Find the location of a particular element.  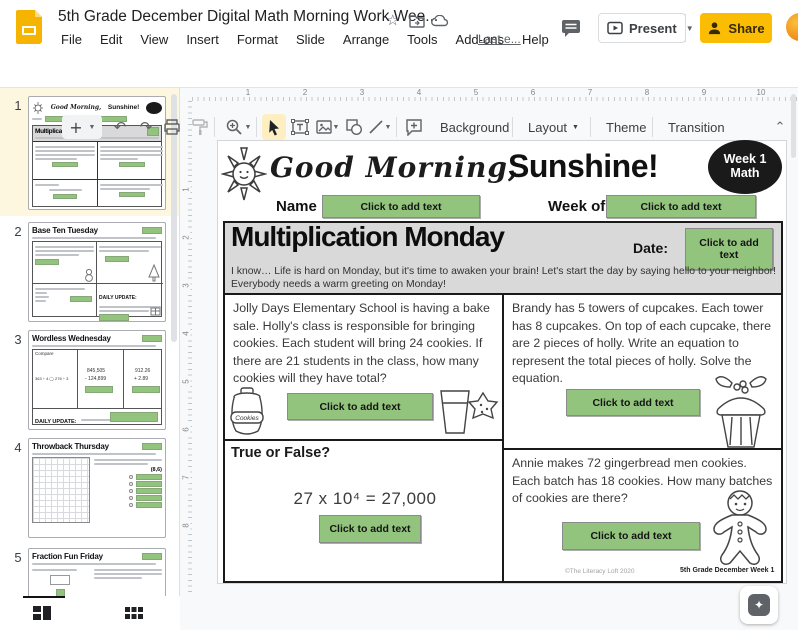

slide-thumbnail-2: Base Ten Tuesday DAILY UPDATE: is located at coordinates (97, 272).